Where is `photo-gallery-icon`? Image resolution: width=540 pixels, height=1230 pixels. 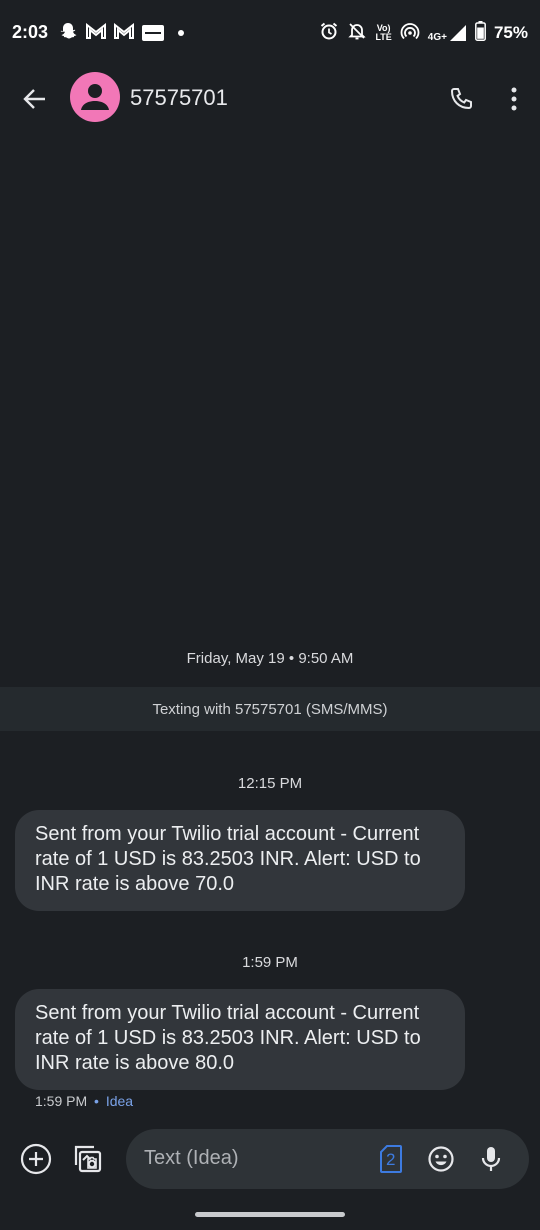
photo-gallery-icon is located at coordinates (88, 1159).